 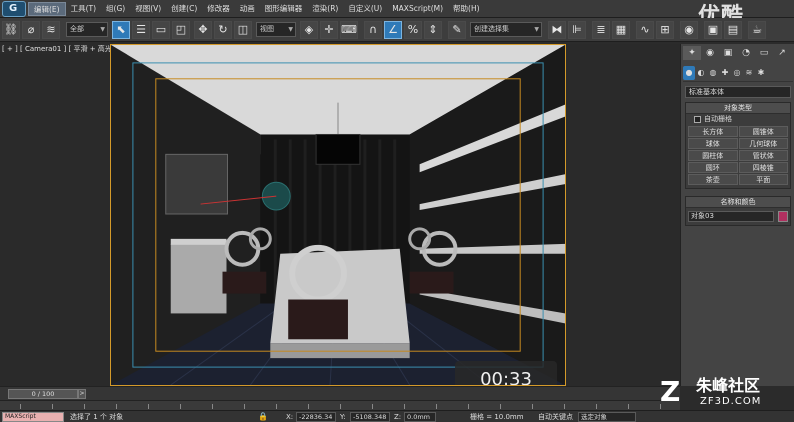 I want to click on menu-animation: 动画, so click(x=247, y=9).